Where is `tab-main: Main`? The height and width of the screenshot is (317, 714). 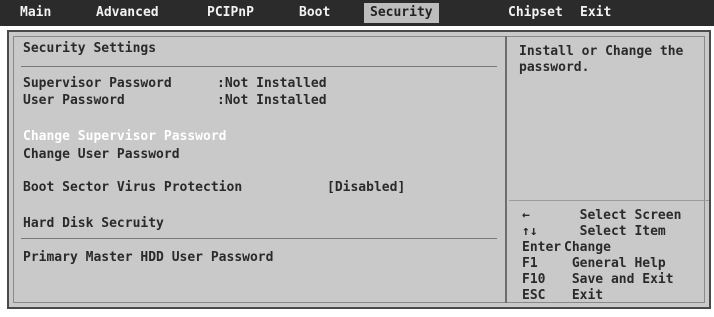
tab-main: Main is located at coordinates (35, 13).